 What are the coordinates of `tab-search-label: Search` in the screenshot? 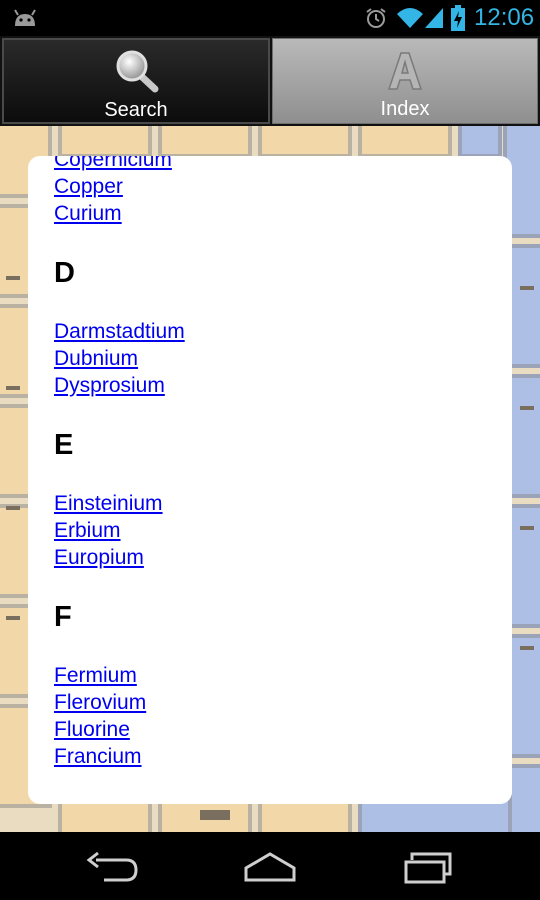 It's located at (136, 110).